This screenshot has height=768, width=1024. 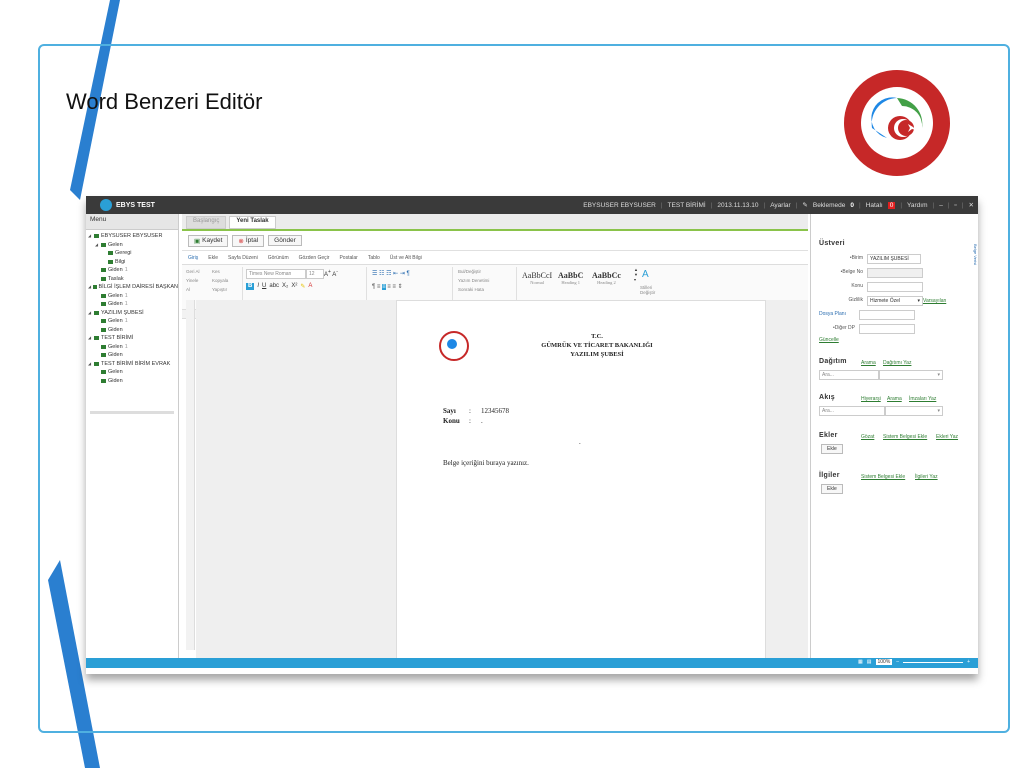 What do you see at coordinates (606, 278) in the screenshot?
I see `style-heading2: AaBbCc Heading 2` at bounding box center [606, 278].